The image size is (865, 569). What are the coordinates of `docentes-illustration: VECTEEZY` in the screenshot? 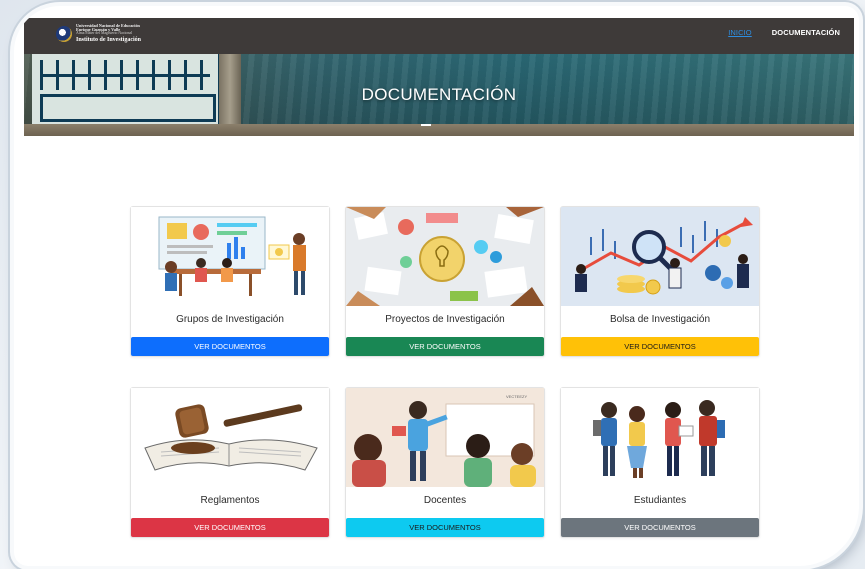 It's located at (445, 437).